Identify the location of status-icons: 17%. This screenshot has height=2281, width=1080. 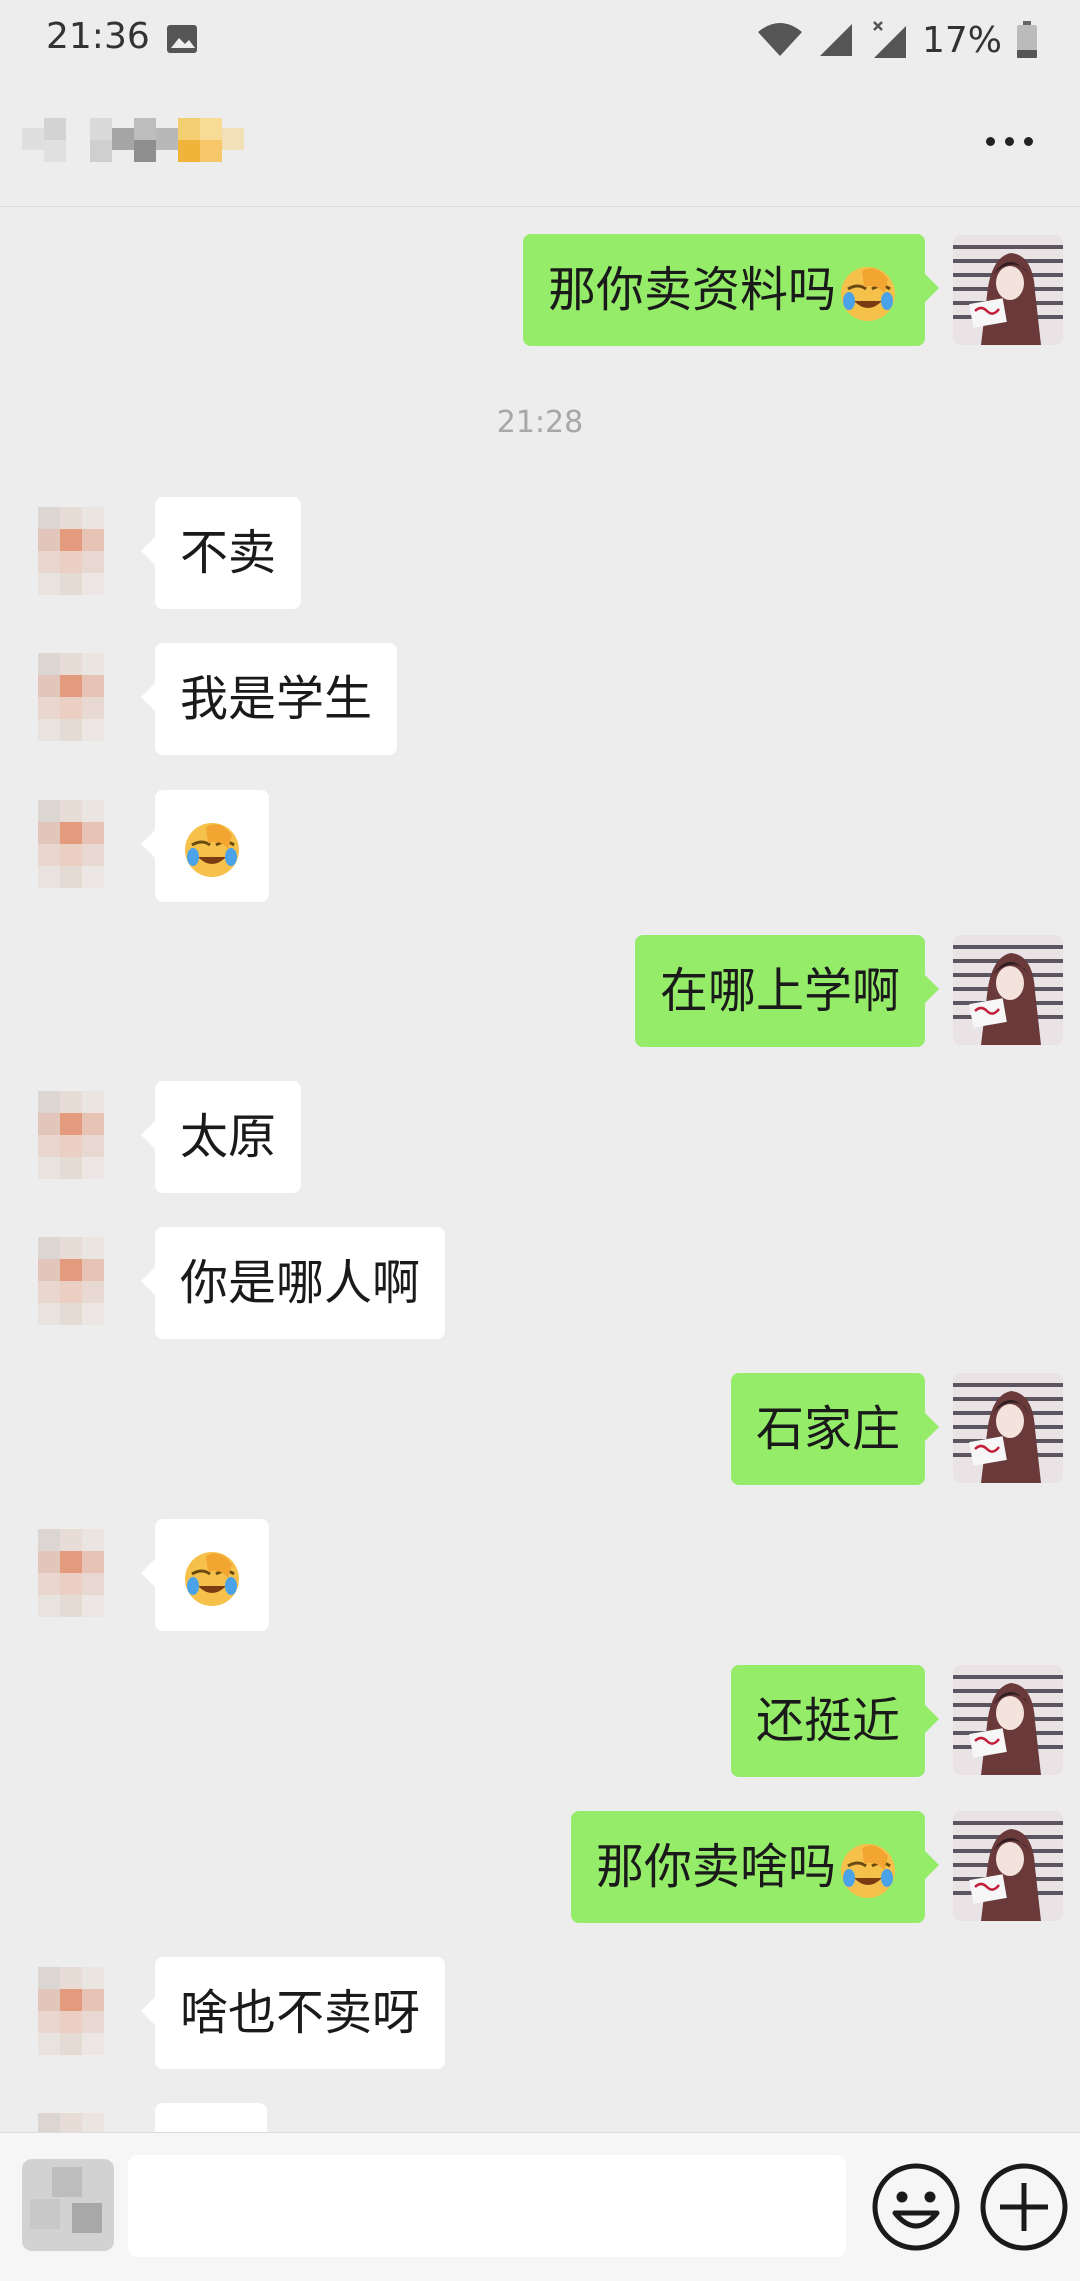
(897, 40).